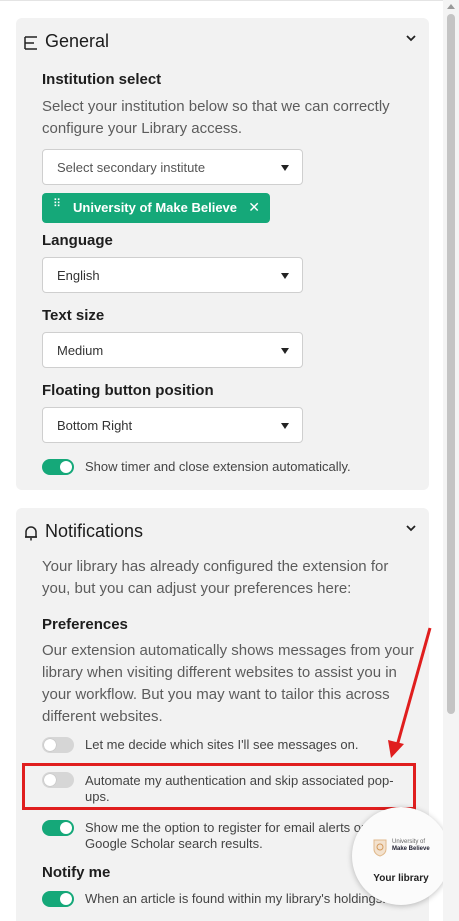 The height and width of the screenshot is (921, 459). What do you see at coordinates (95, 425) in the screenshot?
I see `floating-button-position-value: Bottom Right` at bounding box center [95, 425].